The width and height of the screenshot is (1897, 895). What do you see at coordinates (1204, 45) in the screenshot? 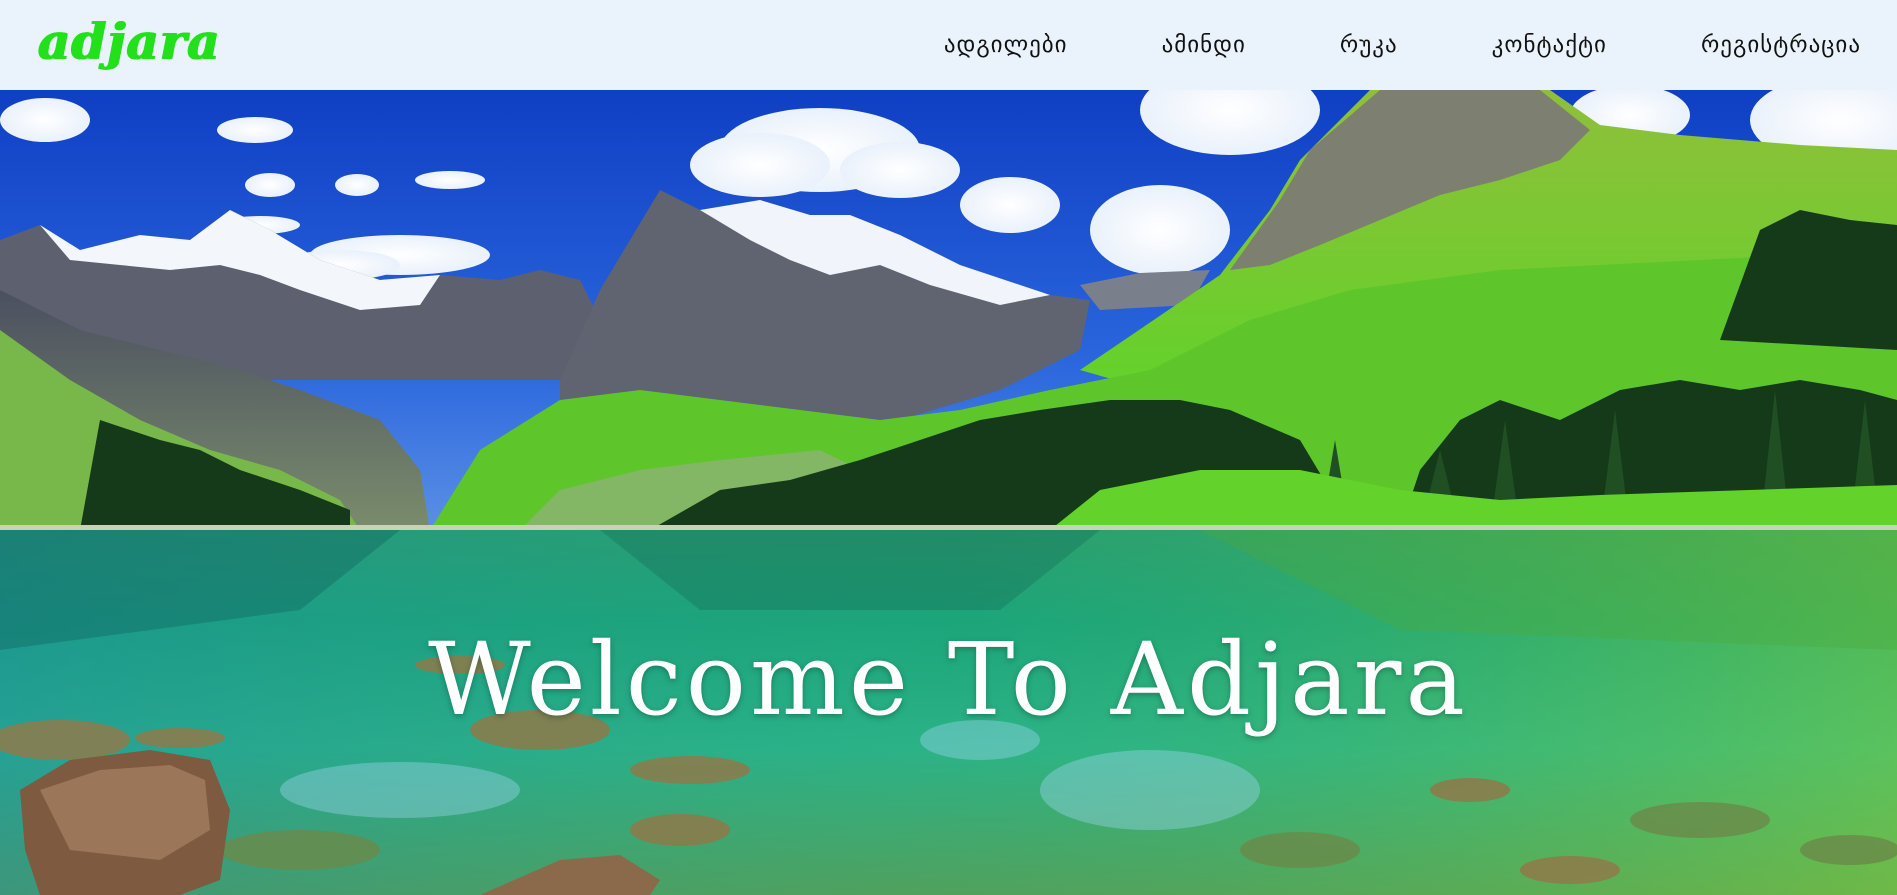
I see `nav-item-weather: ამინდი` at bounding box center [1204, 45].